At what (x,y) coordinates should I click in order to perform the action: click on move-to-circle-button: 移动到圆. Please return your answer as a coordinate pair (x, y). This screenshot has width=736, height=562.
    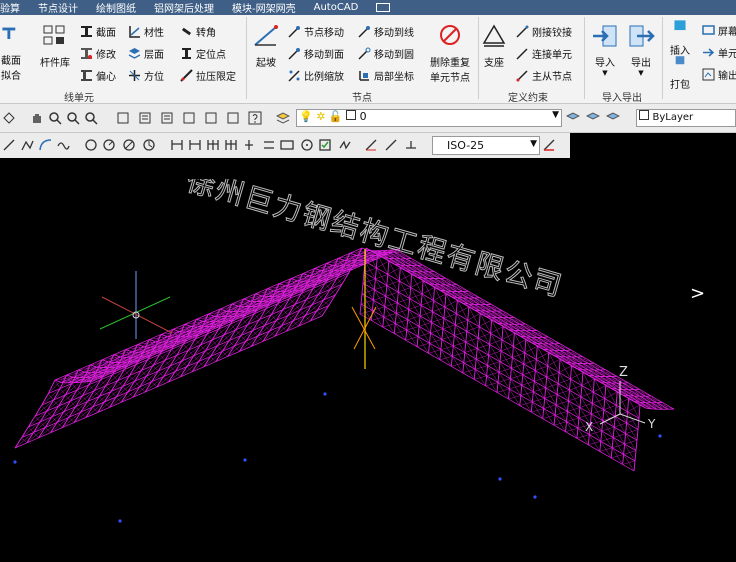
    Looking at the image, I should click on (386, 53).